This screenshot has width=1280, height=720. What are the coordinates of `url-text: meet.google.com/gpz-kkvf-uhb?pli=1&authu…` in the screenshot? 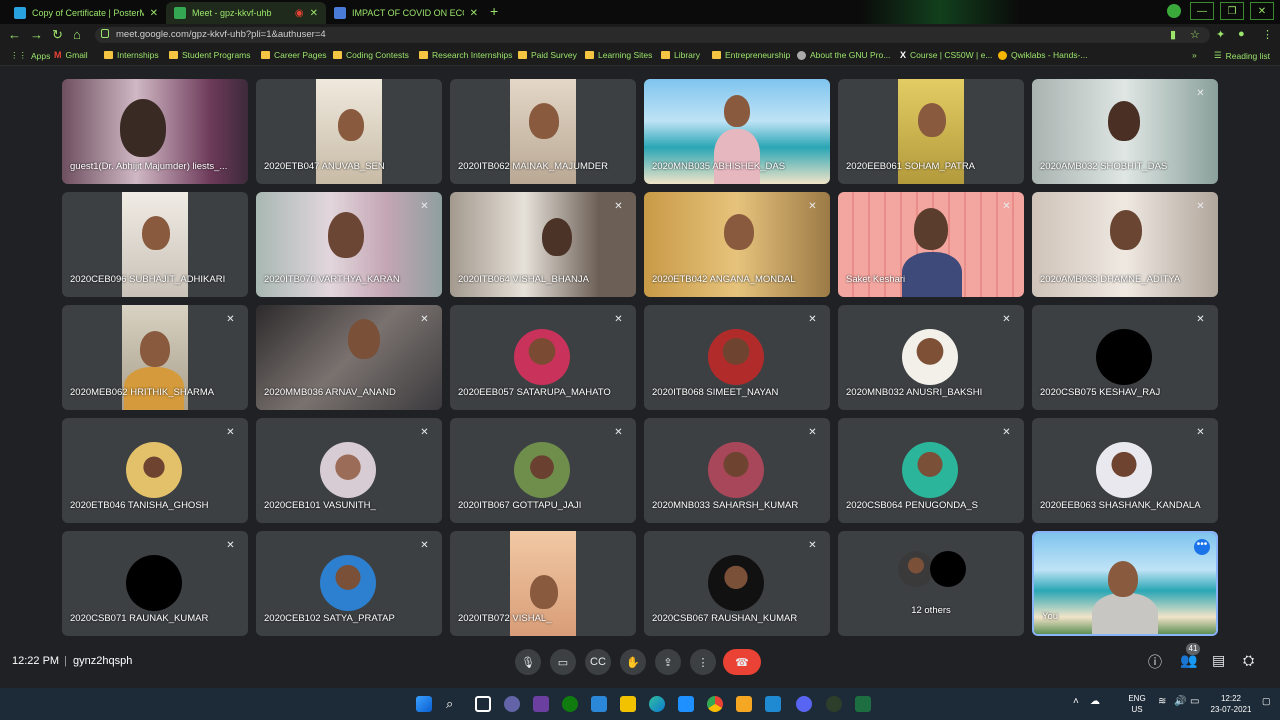 It's located at (221, 34).